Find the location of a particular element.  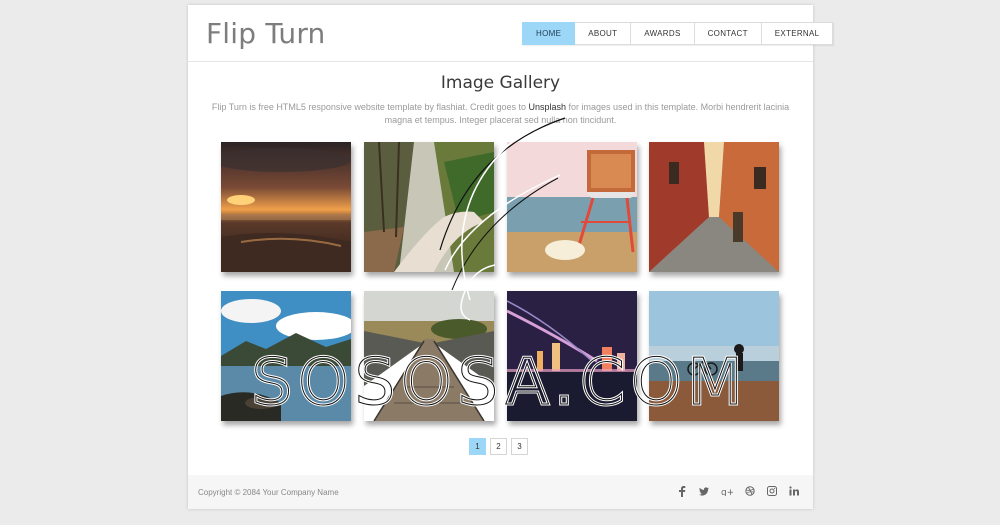

pagination: 1 2 3 is located at coordinates (498, 446).